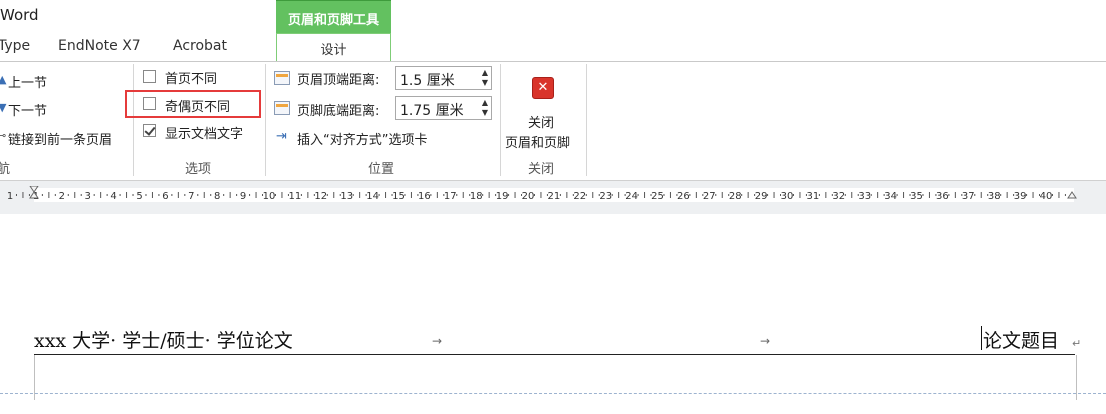 The height and width of the screenshot is (414, 1106). Describe the element at coordinates (320, 196) in the screenshot. I see `ruler-tick-label: 12` at that location.